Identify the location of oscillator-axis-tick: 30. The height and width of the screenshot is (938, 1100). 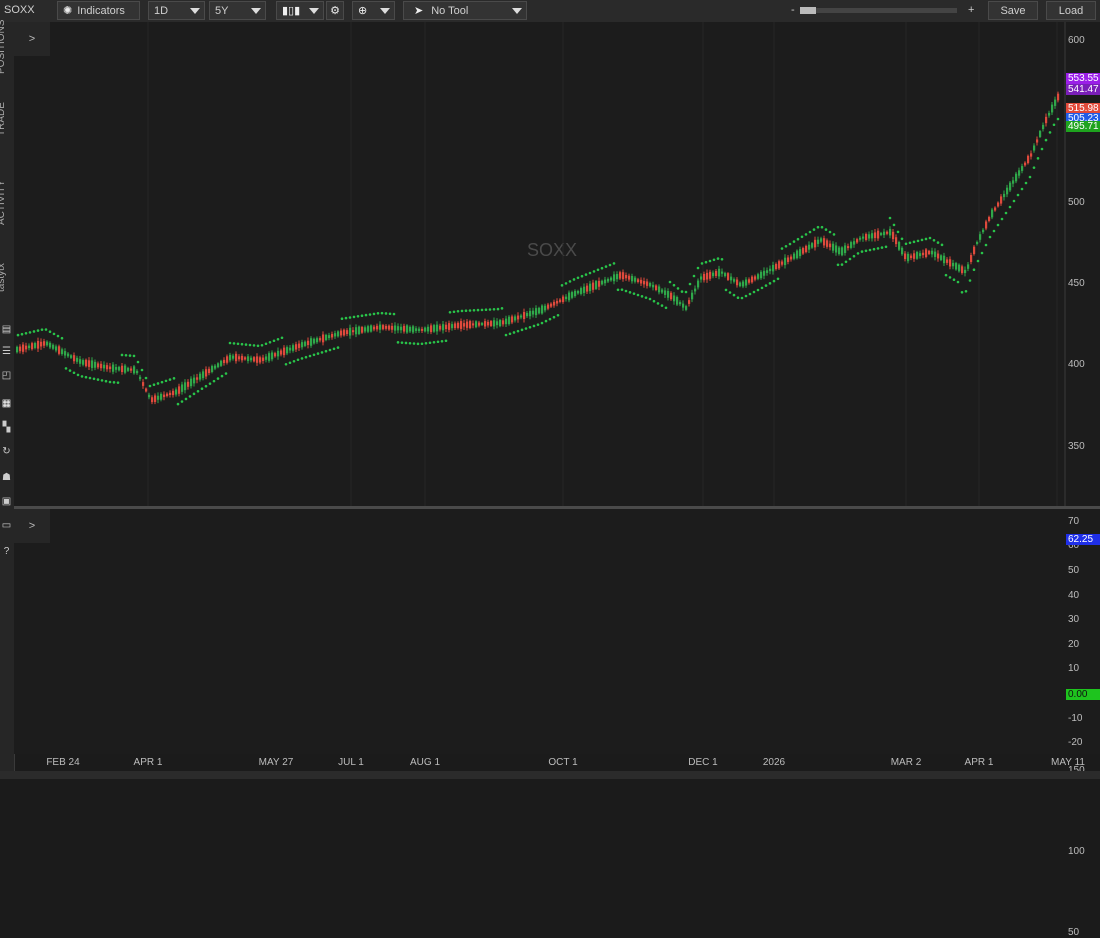
(1074, 620).